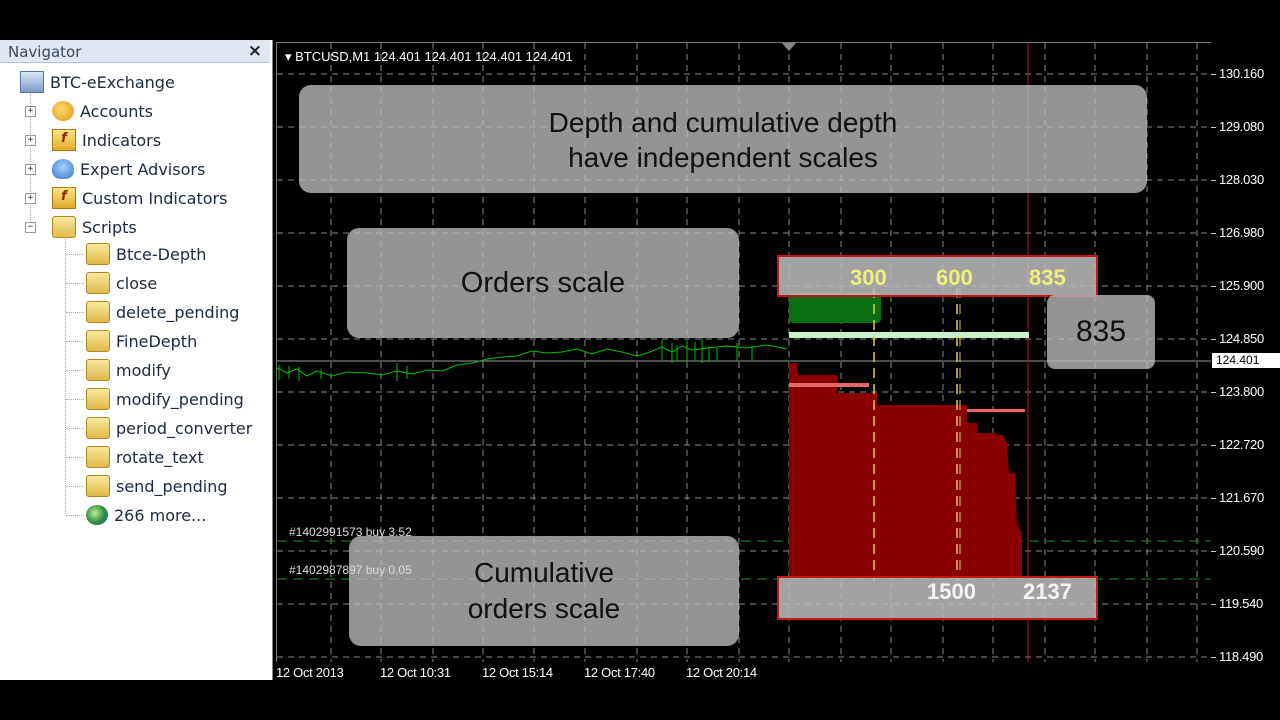 This screenshot has height=720, width=1280. I want to click on script-label: FineDepth, so click(157, 341).